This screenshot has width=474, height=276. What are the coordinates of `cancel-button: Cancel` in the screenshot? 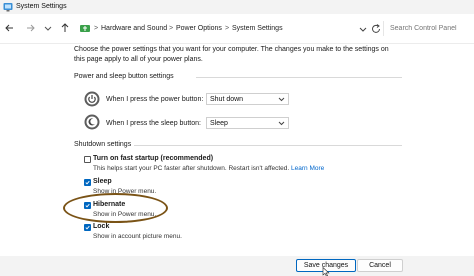 It's located at (380, 265).